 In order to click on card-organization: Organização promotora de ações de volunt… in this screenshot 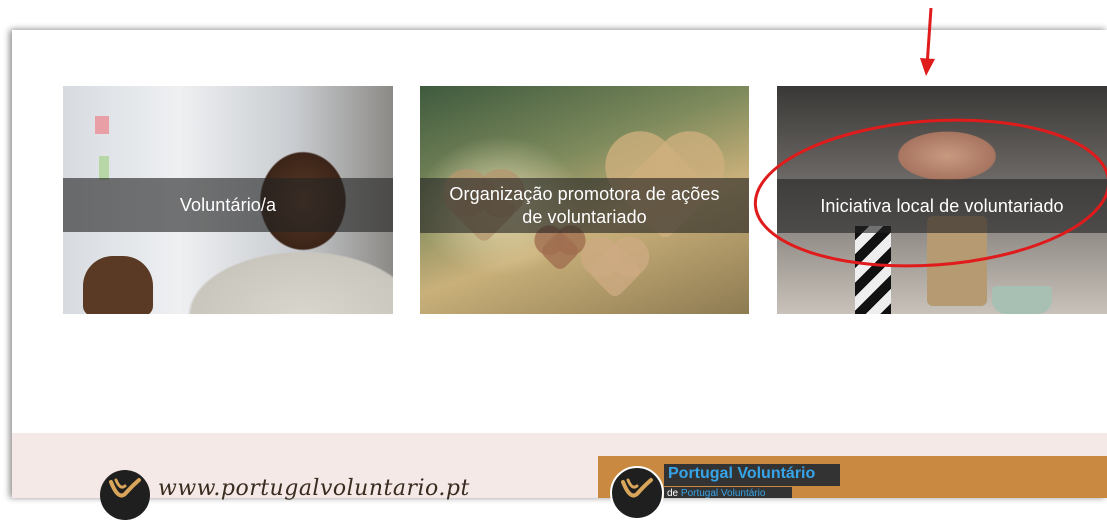, I will do `click(584, 200)`.